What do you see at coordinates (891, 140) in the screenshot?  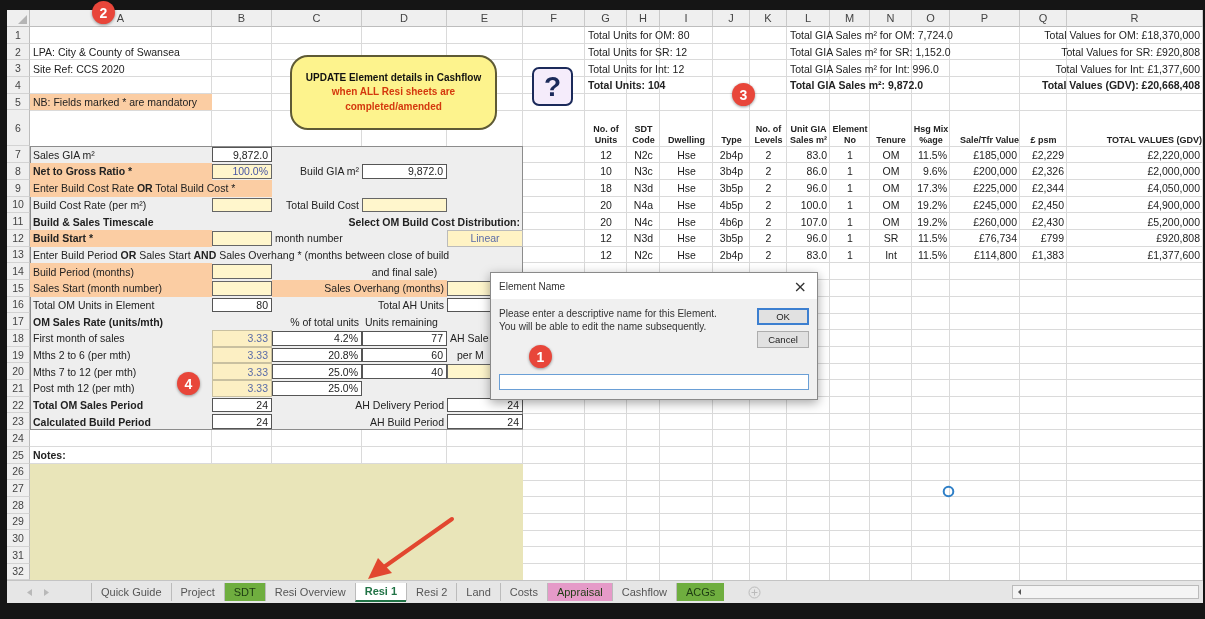 I see `column-heading: Tenure` at bounding box center [891, 140].